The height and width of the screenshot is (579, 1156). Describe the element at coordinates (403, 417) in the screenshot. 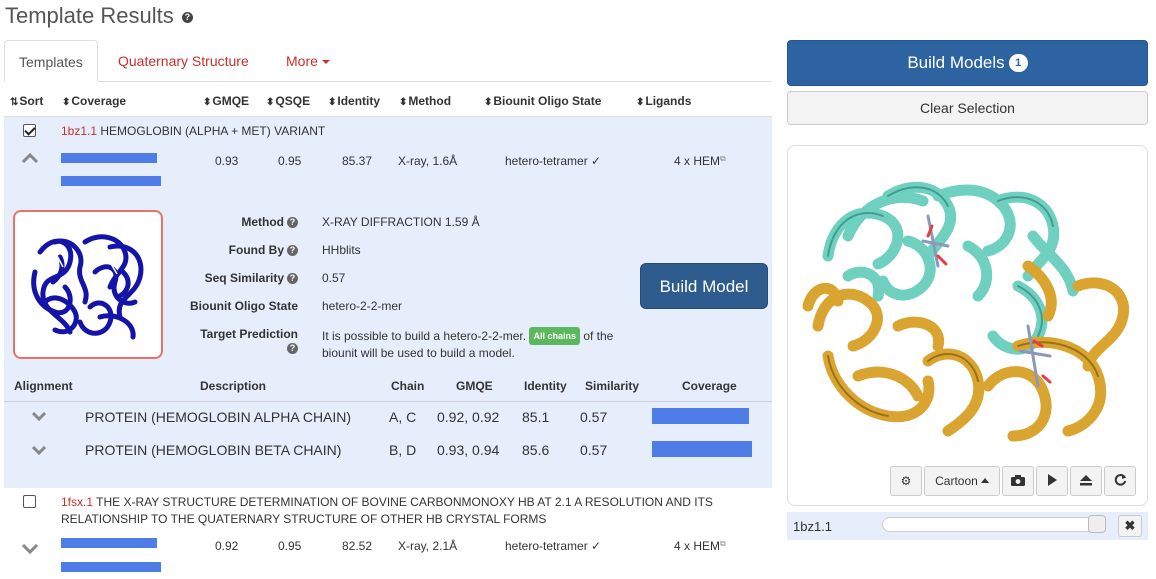

I see `alignment-chain: A, C` at that location.